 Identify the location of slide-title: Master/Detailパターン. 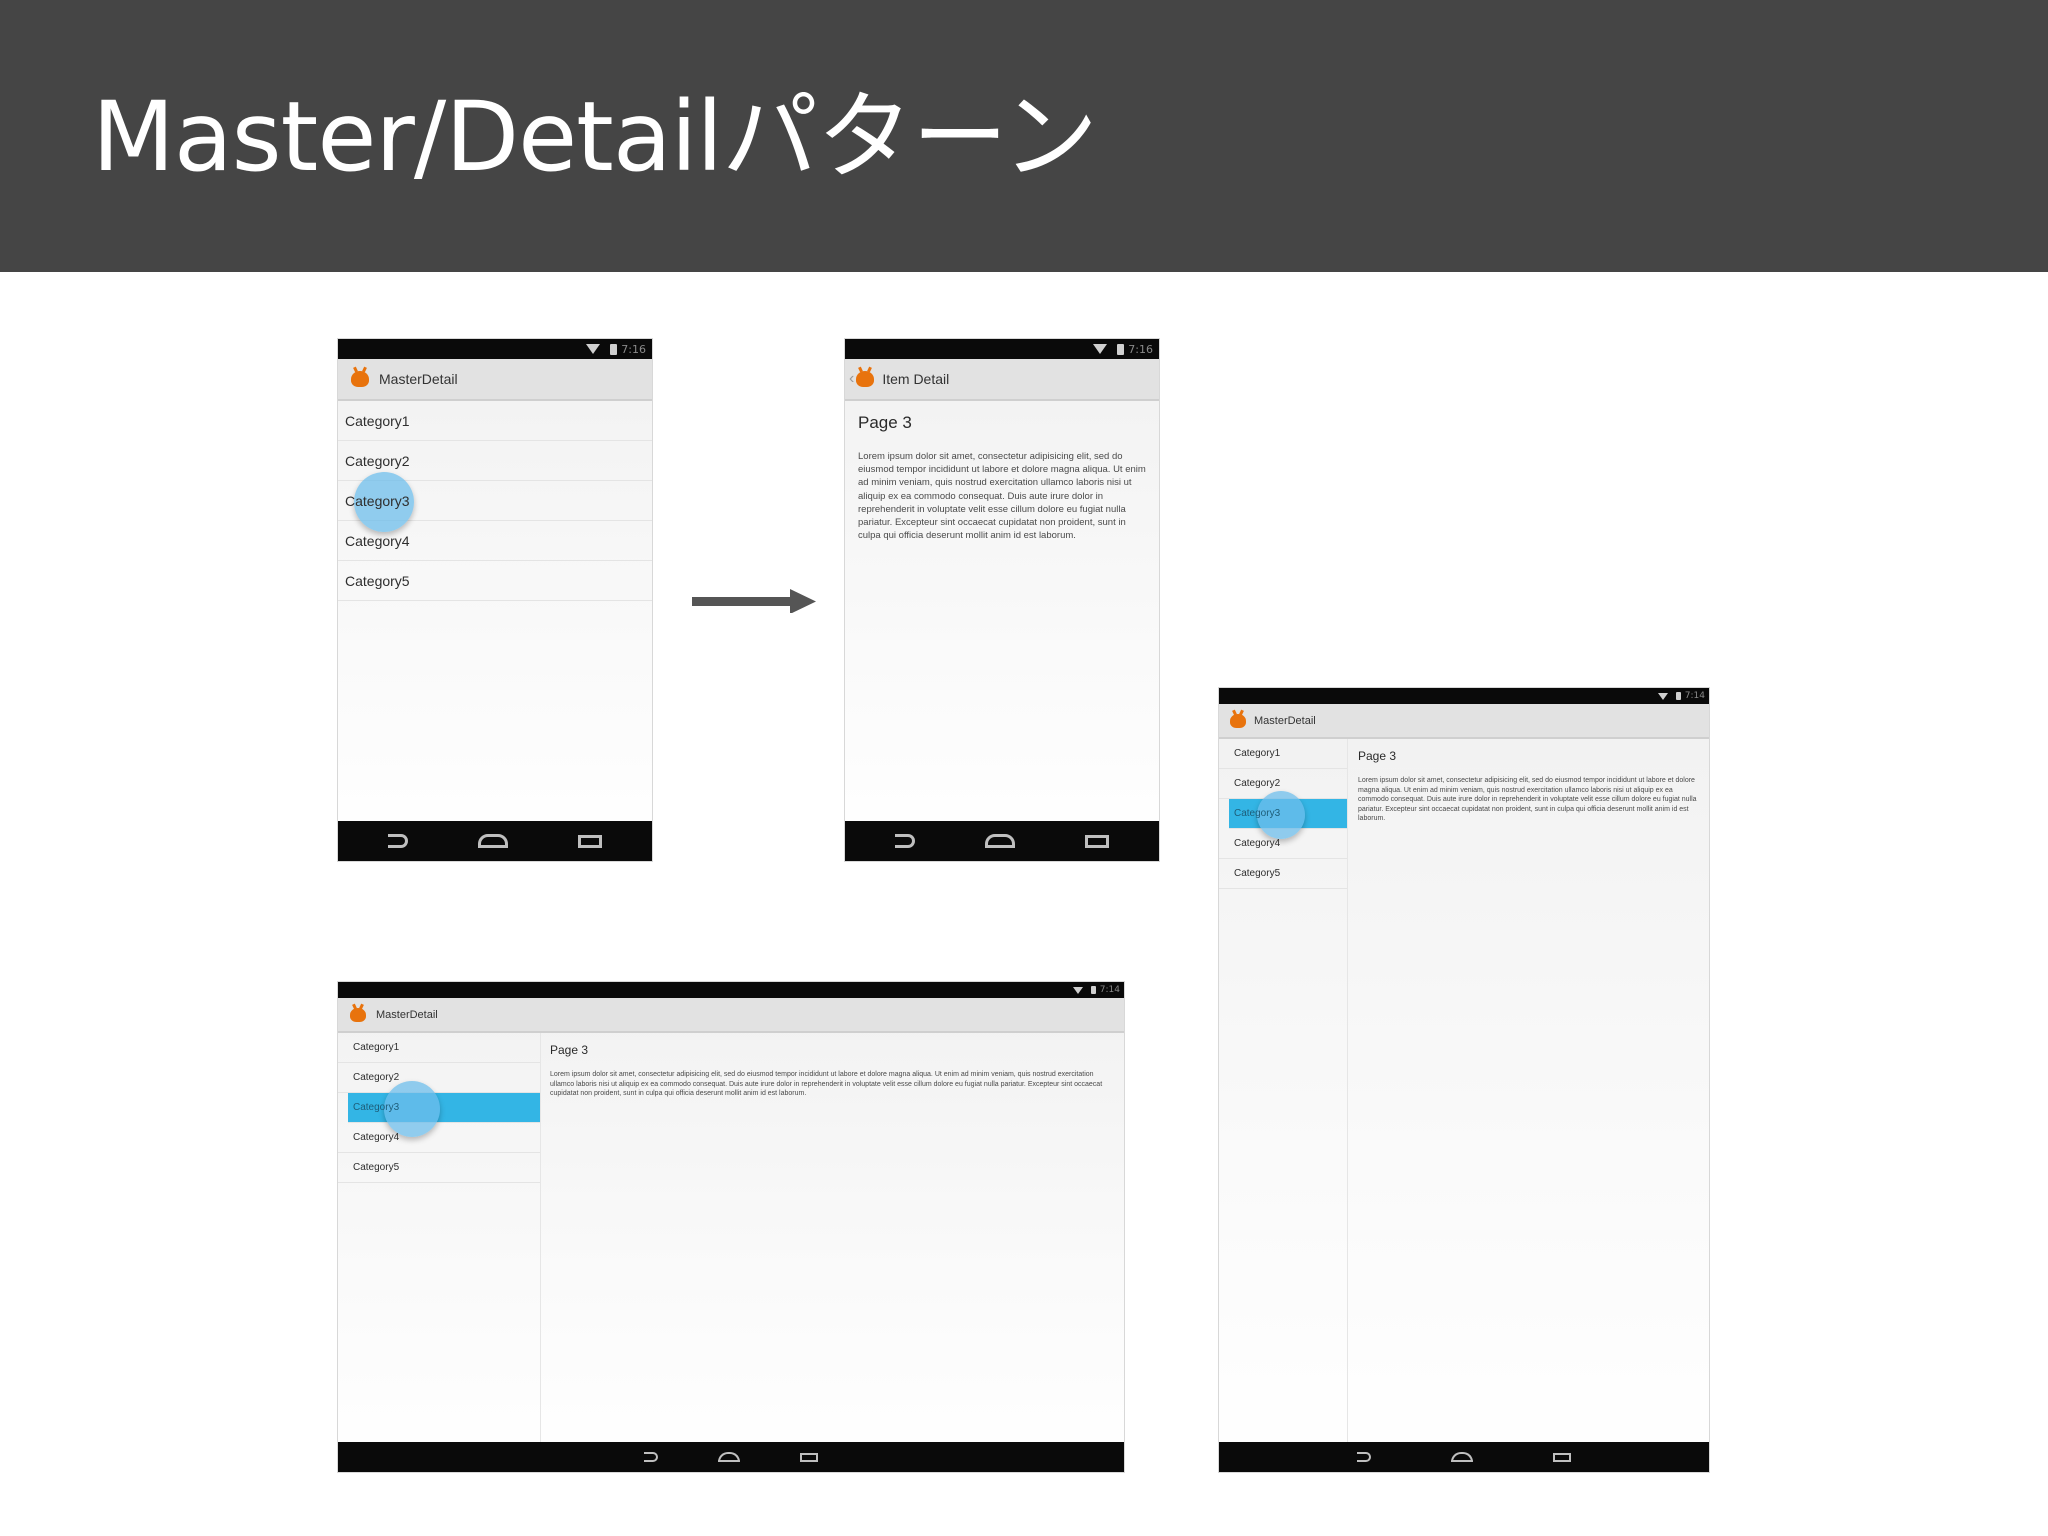
(595, 137).